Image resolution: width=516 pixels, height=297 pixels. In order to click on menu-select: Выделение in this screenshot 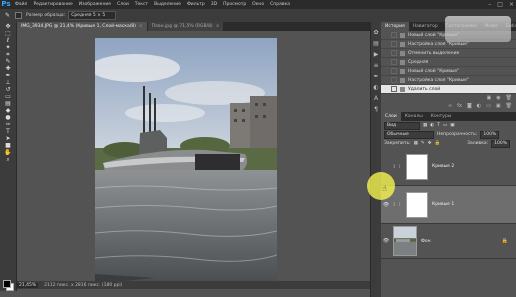, I will do `click(167, 4)`.